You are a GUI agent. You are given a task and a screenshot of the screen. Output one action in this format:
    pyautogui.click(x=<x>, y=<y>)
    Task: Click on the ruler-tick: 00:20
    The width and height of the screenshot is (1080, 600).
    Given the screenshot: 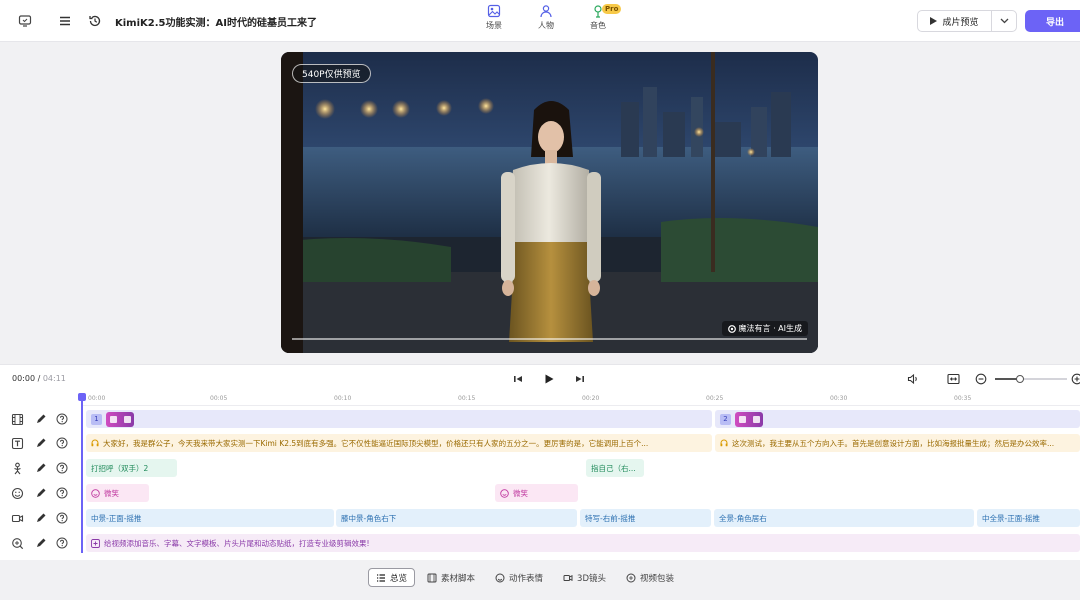 What is the action you would take?
    pyautogui.click(x=591, y=398)
    